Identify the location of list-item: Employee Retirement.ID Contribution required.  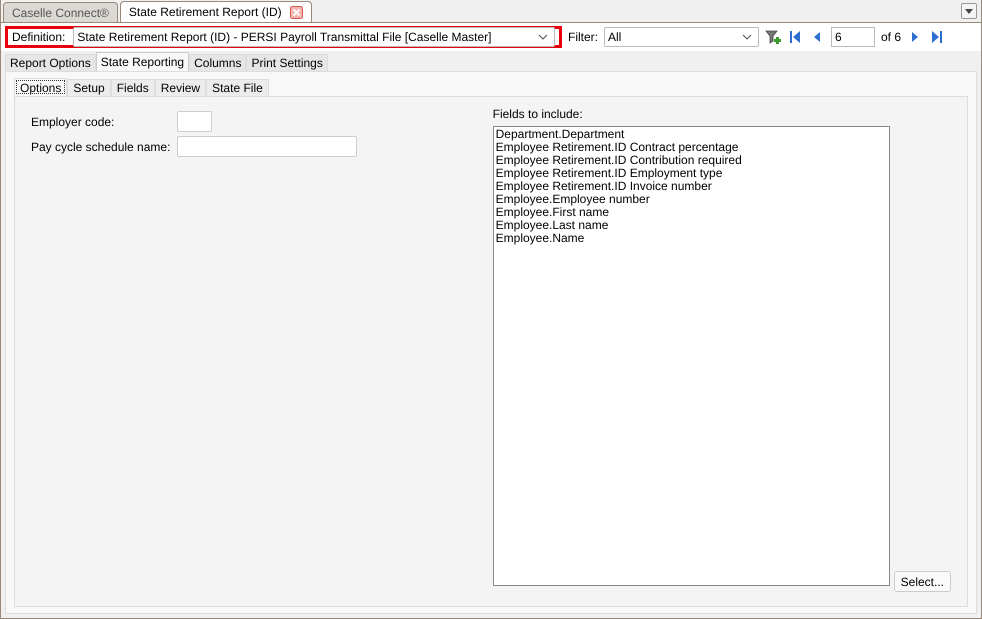
(691, 160).